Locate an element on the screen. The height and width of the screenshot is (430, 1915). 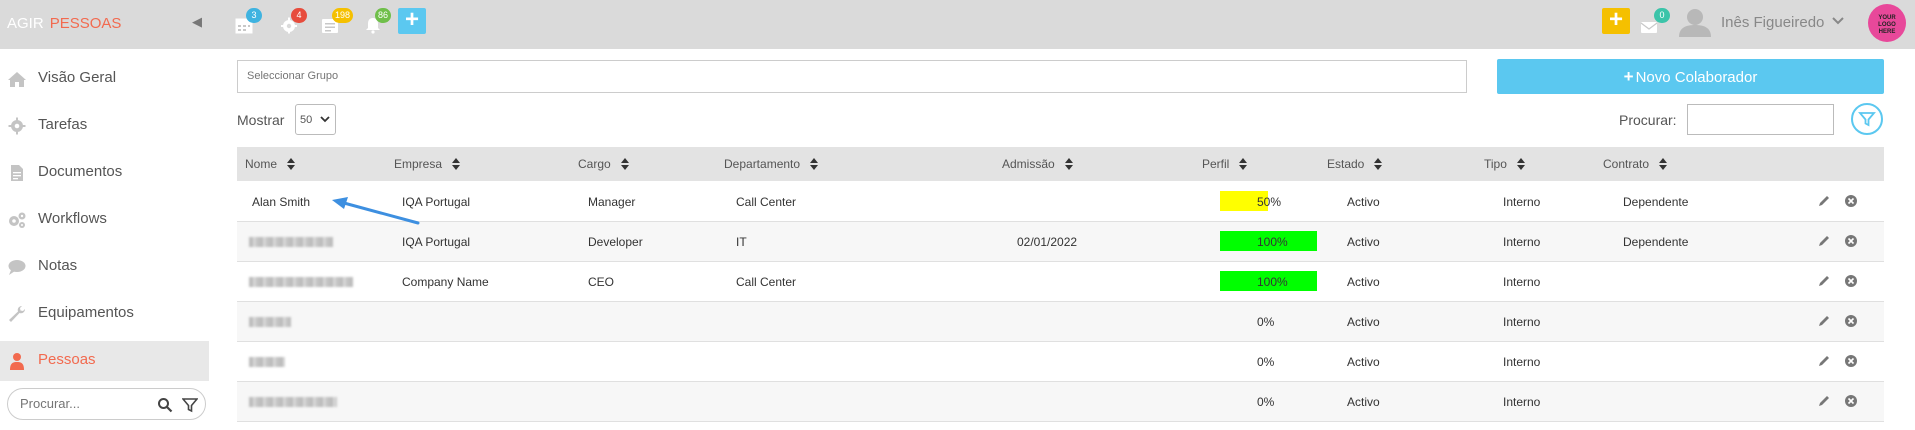
sidebar-item-pessoas: Pessoas is located at coordinates (104, 361).